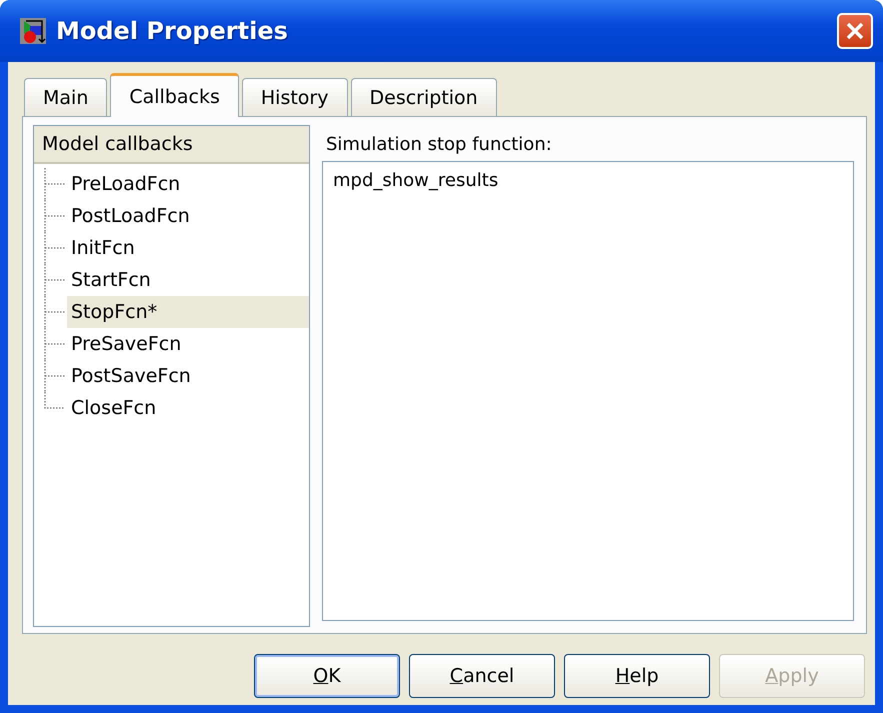  What do you see at coordinates (327, 676) in the screenshot?
I see `dialog-button: OK` at bounding box center [327, 676].